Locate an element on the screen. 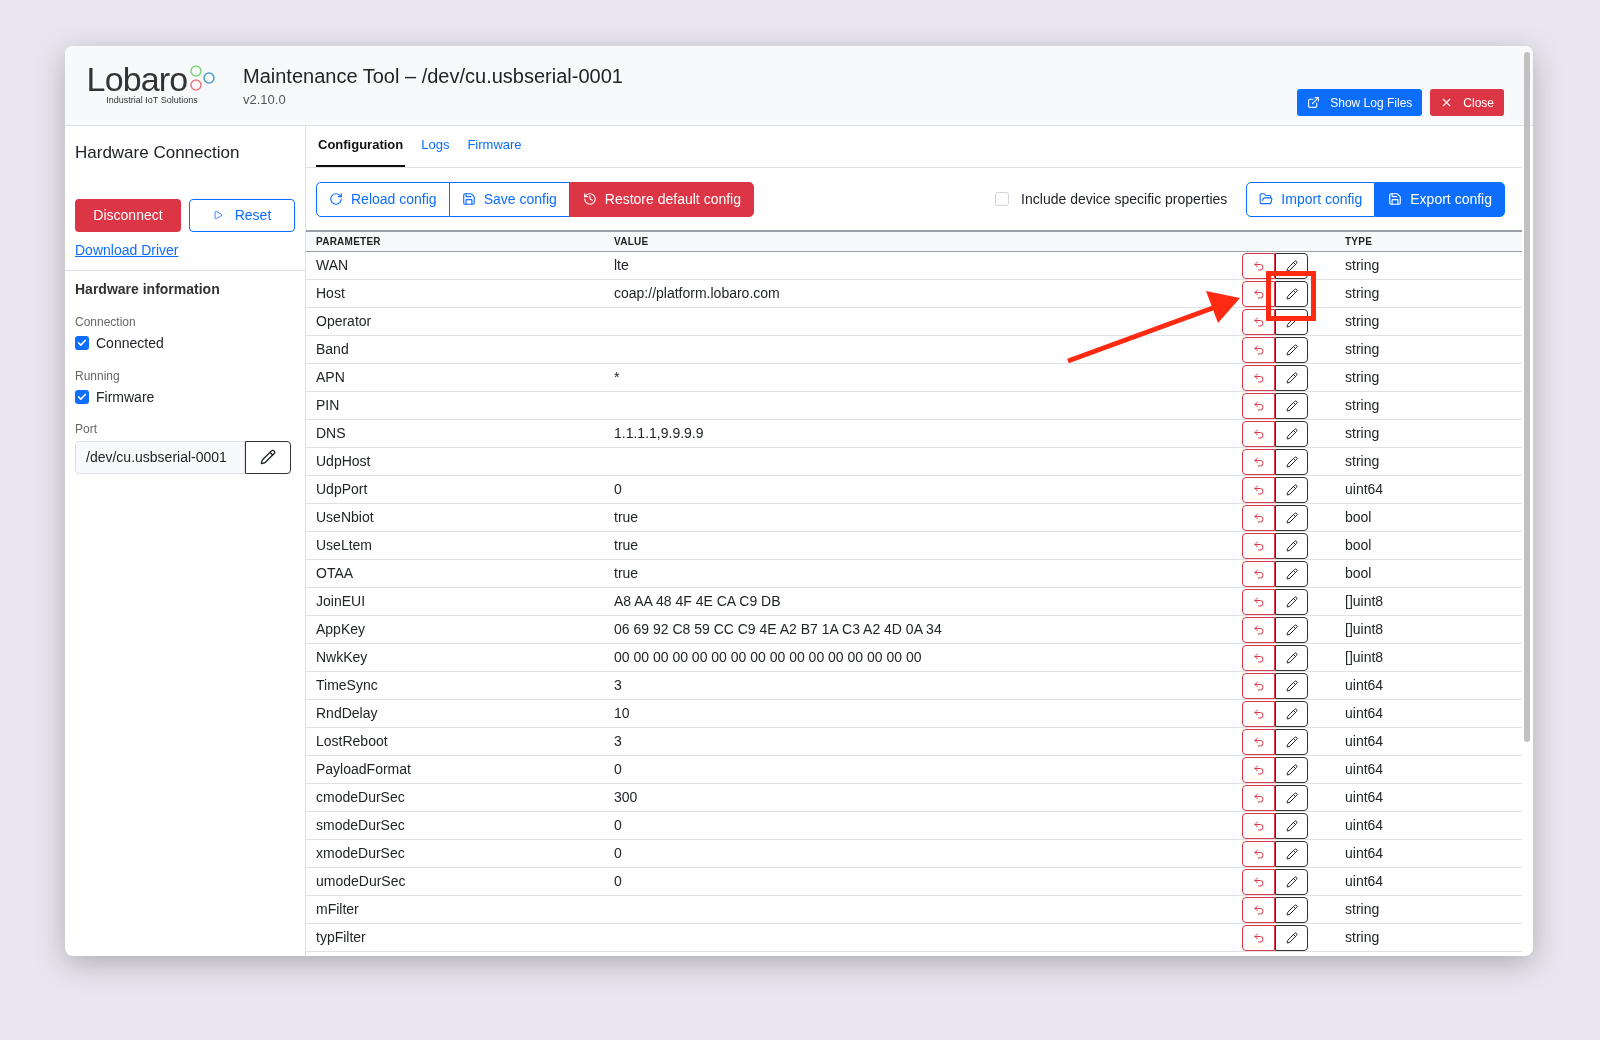 This screenshot has height=1040, width=1600. value-cell-text: 10 is located at coordinates (622, 713).